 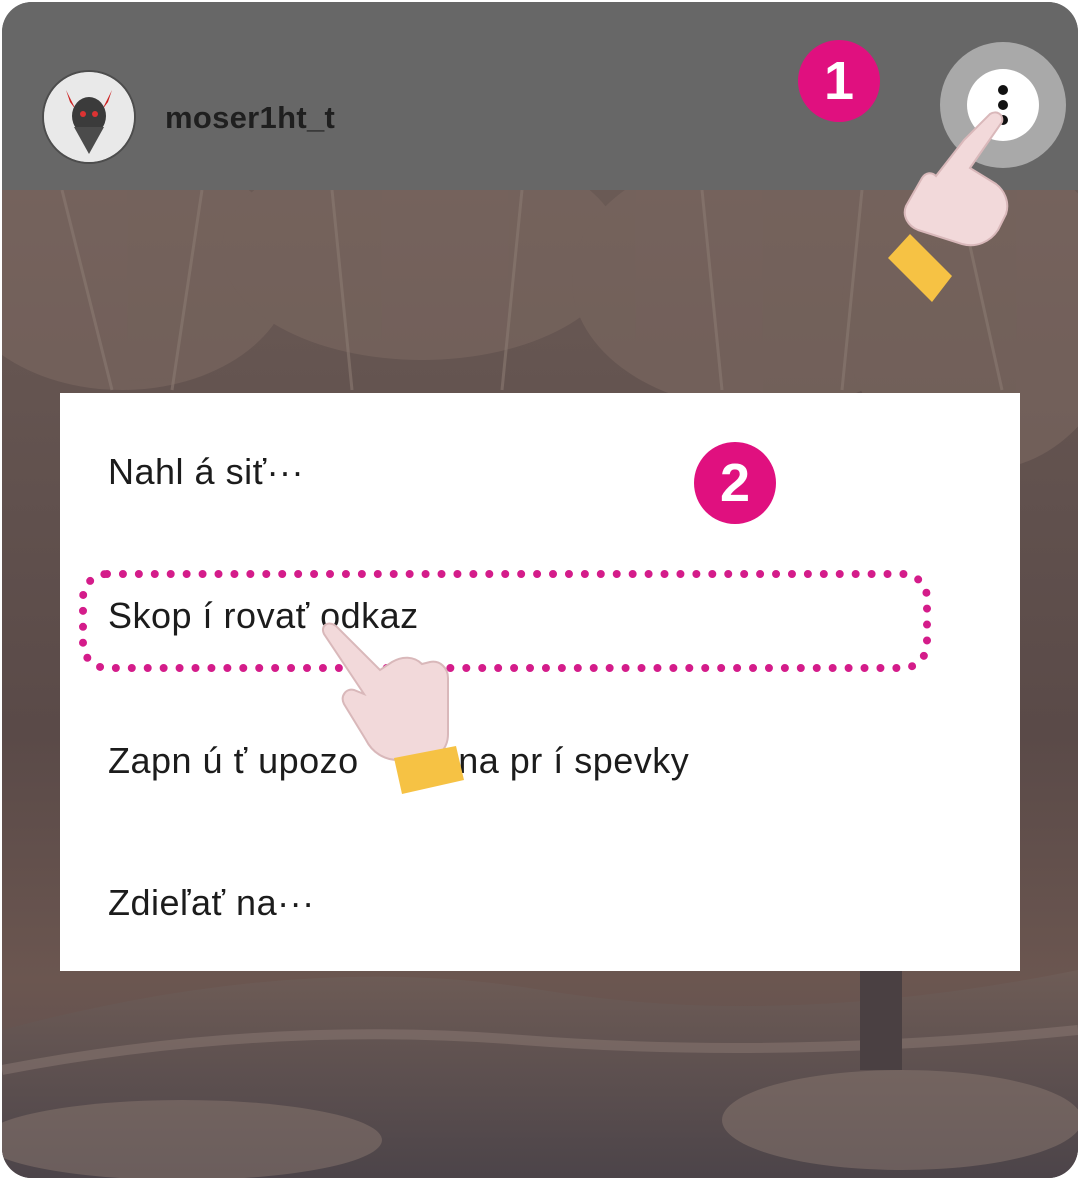 What do you see at coordinates (89, 117) in the screenshot?
I see `avatar` at bounding box center [89, 117].